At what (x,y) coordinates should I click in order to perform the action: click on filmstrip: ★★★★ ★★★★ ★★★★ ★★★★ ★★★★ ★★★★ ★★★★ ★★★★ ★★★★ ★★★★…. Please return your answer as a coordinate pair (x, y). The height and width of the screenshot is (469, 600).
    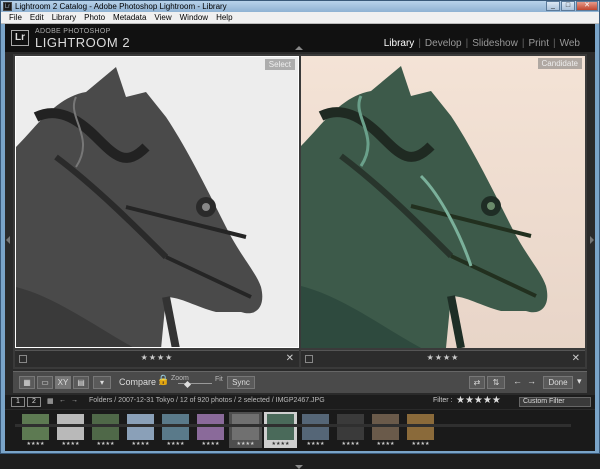
    Looking at the image, I should click on (300, 430).